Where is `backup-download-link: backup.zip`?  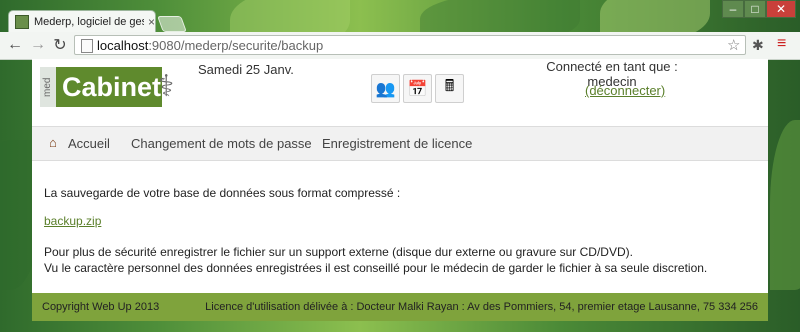 backup-download-link: backup.zip is located at coordinates (72, 221).